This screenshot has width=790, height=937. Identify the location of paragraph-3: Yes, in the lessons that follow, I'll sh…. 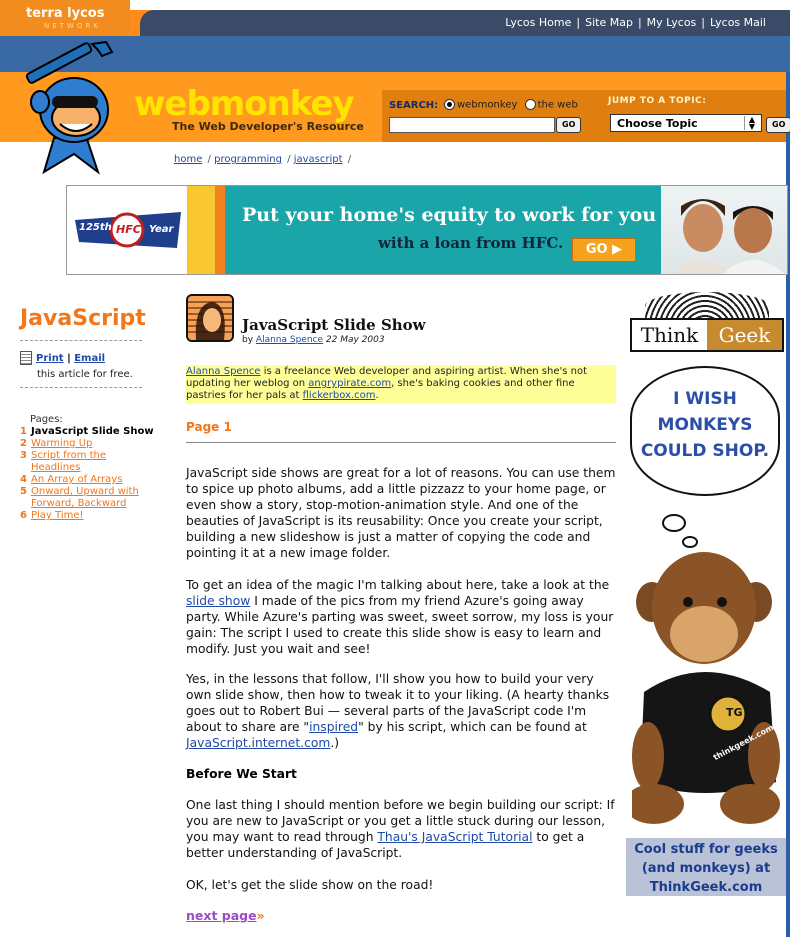
(402, 711).